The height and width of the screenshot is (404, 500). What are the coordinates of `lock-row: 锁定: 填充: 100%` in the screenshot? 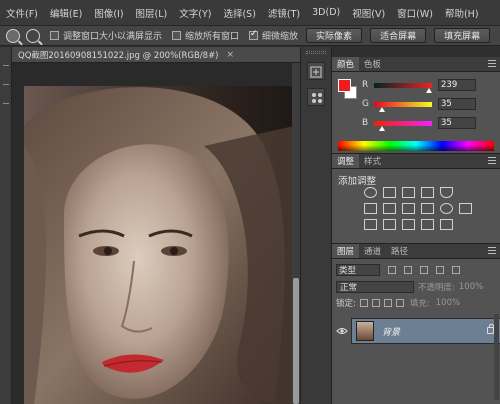 It's located at (416, 302).